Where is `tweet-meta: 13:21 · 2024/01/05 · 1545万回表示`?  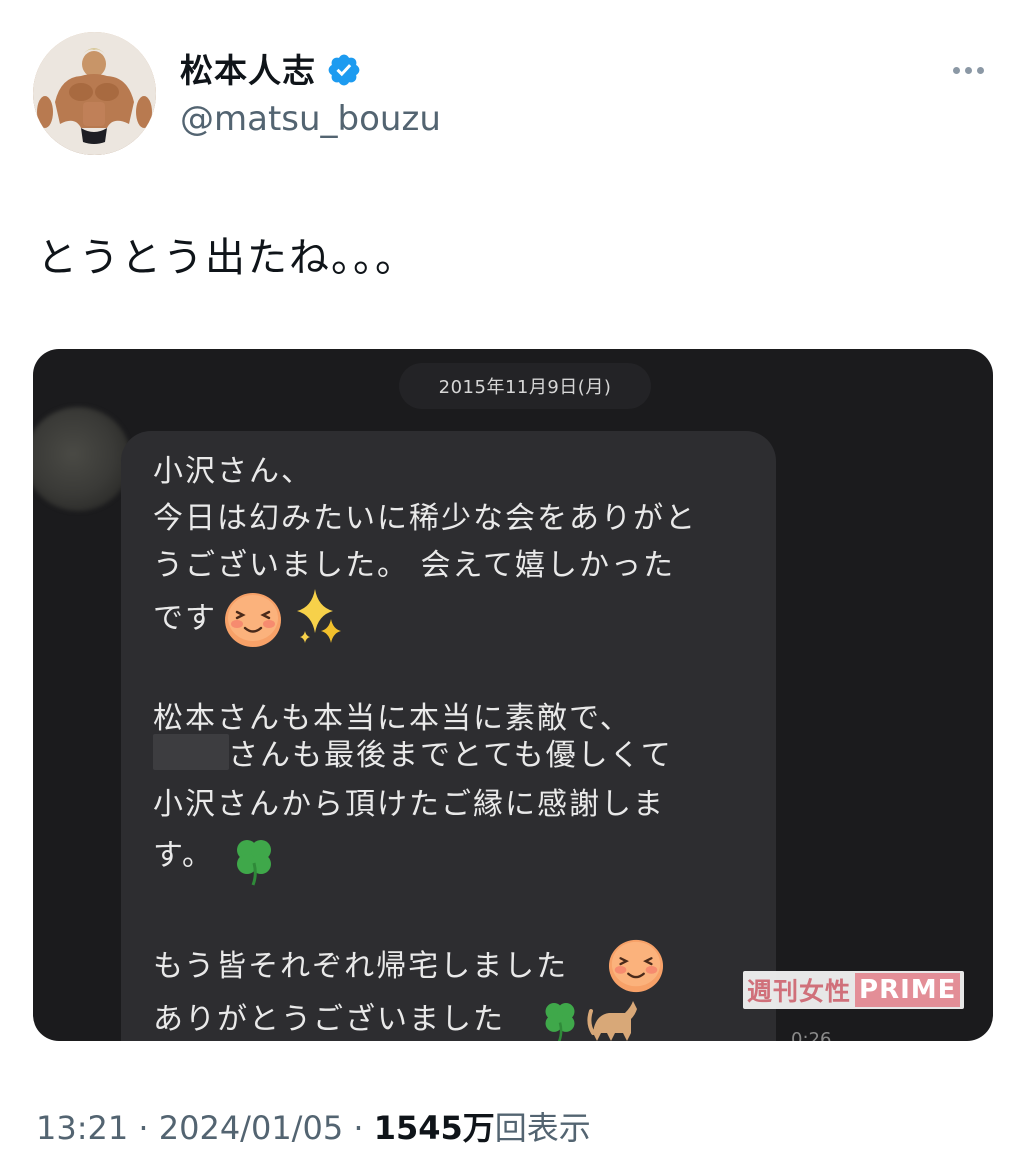 tweet-meta: 13:21 · 2024/01/05 · 1545万回表示 is located at coordinates (313, 1128).